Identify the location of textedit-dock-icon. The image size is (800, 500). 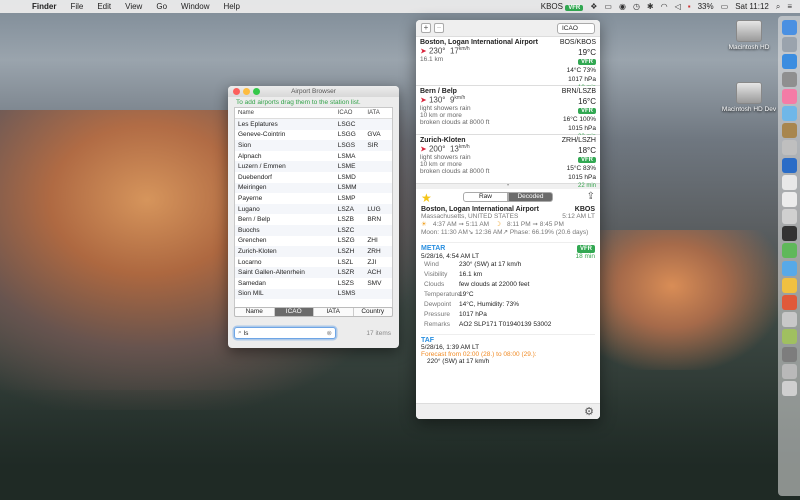
(789, 199).